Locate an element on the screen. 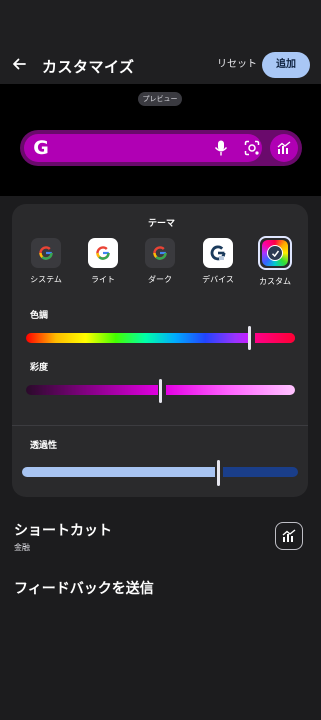 The height and width of the screenshot is (720, 321). divider is located at coordinates (160, 425).